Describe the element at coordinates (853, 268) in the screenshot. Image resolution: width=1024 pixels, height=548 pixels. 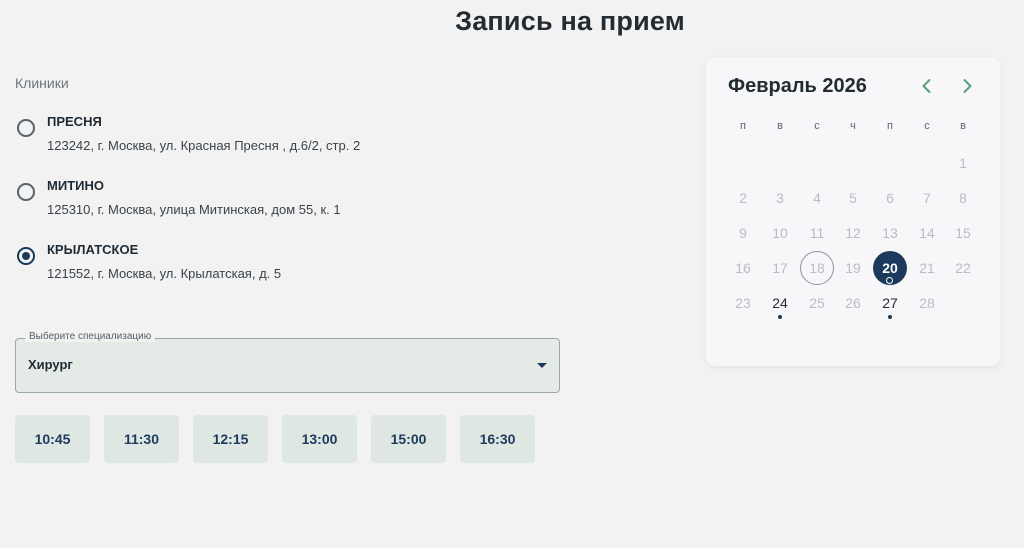
I see `calendar-day-19: 19` at that location.